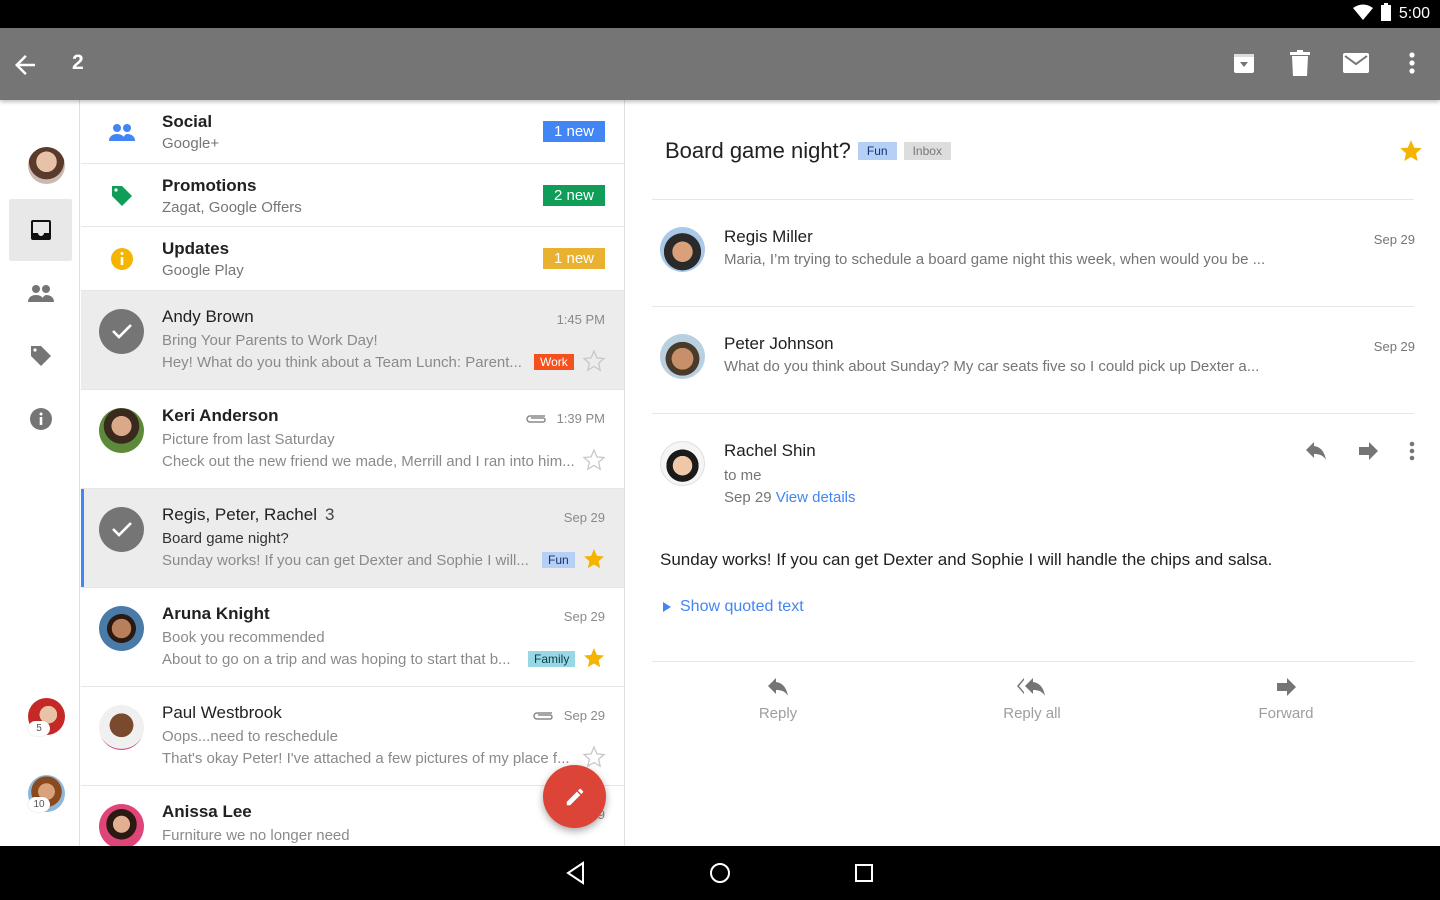 This screenshot has height=900, width=1440. I want to click on back-icon, so click(576, 873).